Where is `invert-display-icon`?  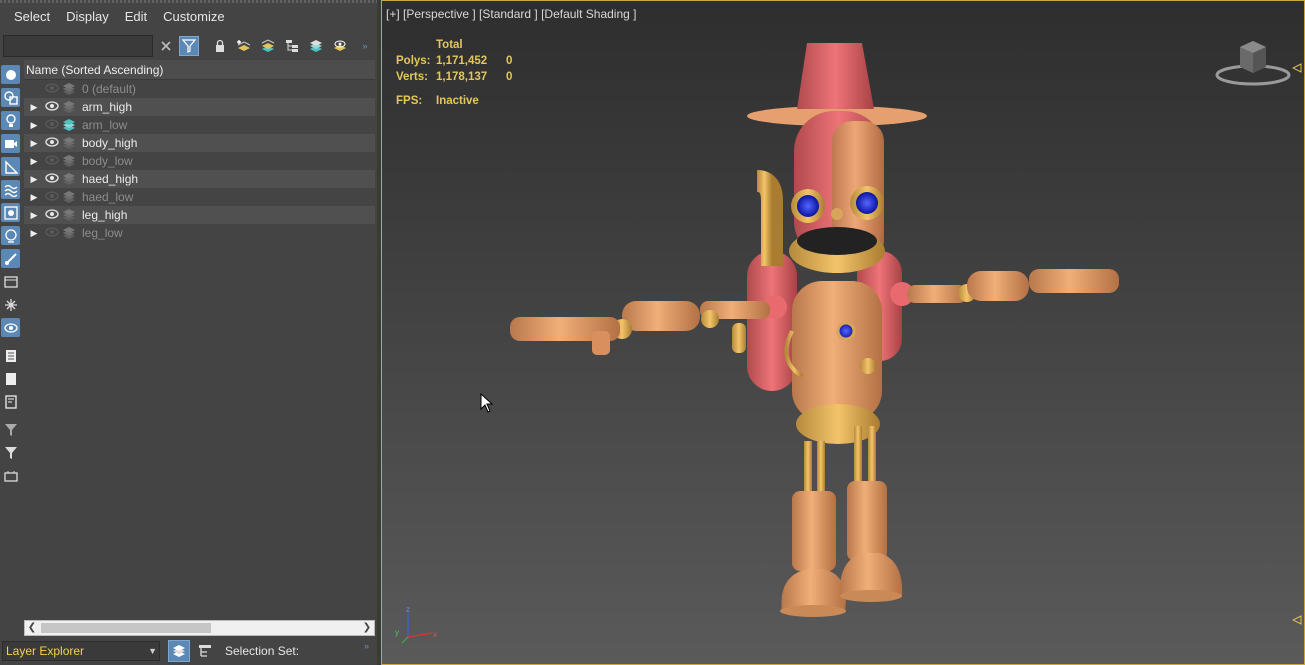
invert-display-icon is located at coordinates (10, 401).